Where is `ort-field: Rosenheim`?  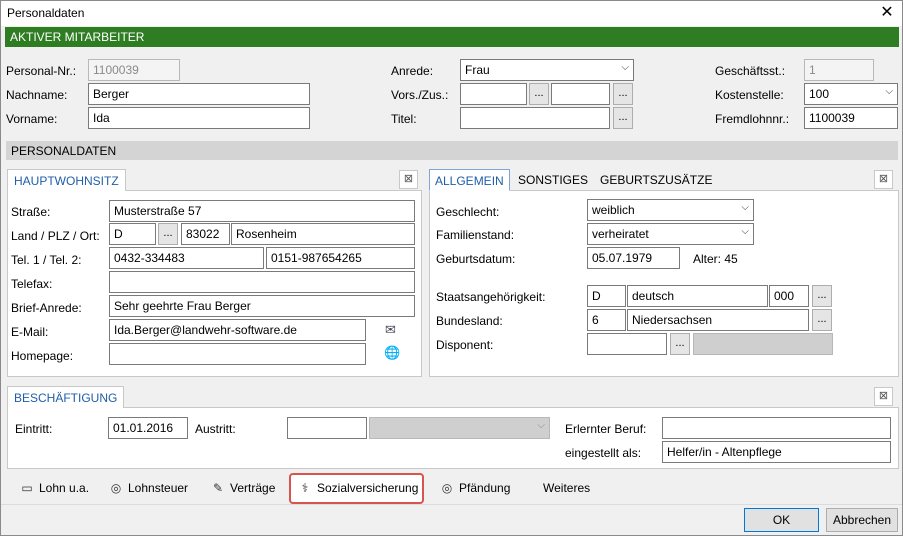 ort-field: Rosenheim is located at coordinates (323, 234).